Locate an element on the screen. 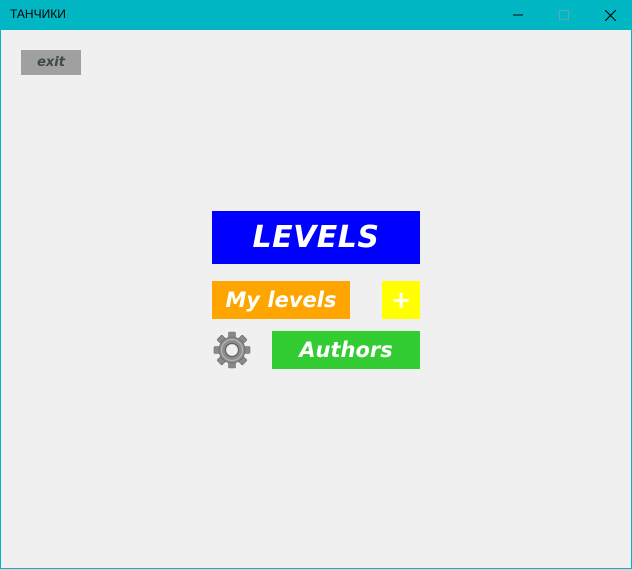 The image size is (632, 569). maximize-icon is located at coordinates (564, 15).